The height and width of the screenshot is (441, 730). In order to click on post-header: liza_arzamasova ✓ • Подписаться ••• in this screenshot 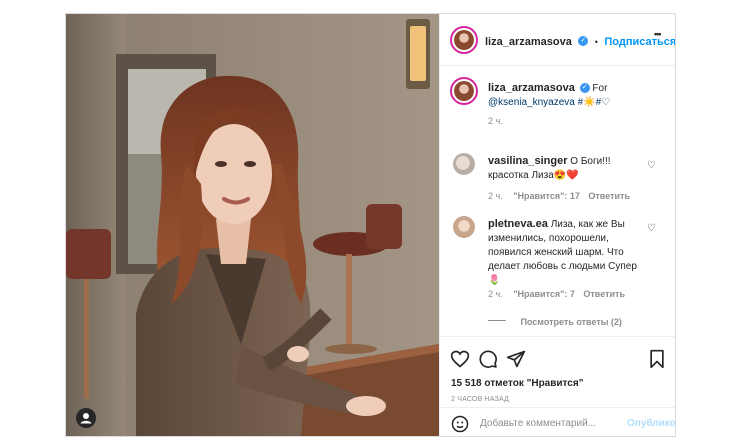, I will do `click(557, 40)`.